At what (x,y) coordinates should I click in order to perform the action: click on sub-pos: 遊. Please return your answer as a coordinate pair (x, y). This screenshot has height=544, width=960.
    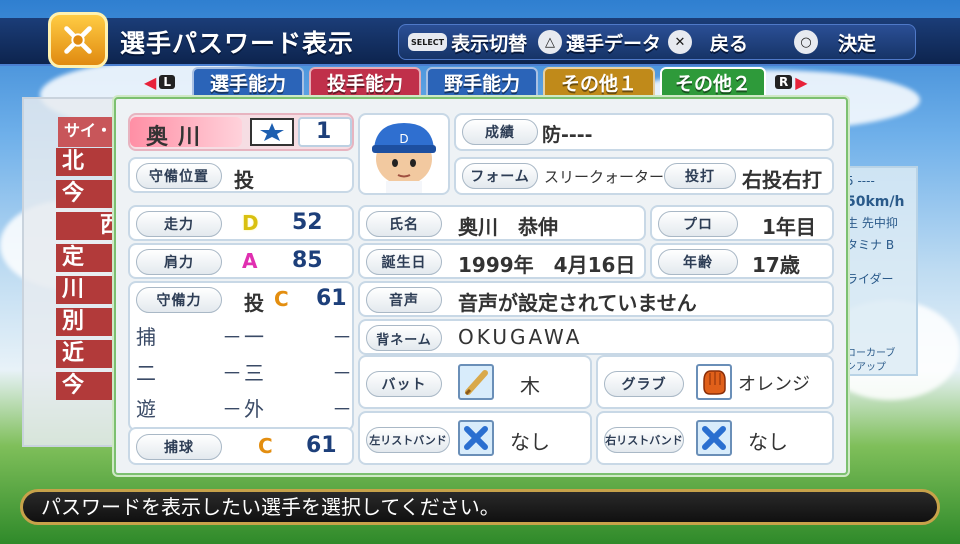
    Looking at the image, I should click on (146, 409).